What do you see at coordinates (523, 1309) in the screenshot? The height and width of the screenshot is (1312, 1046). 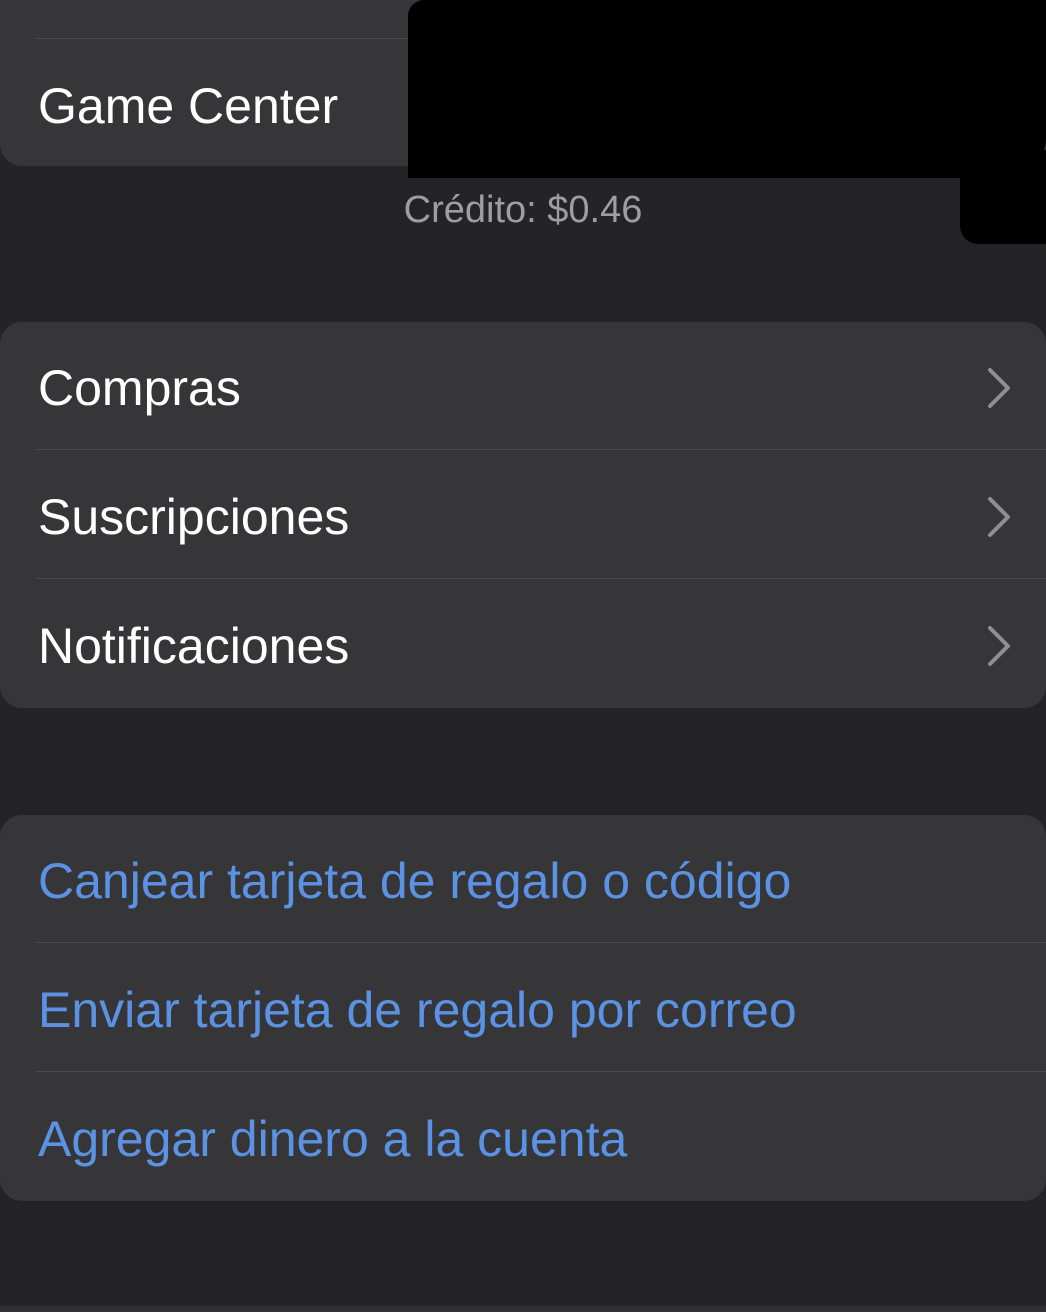 I see `bottom-edge` at bounding box center [523, 1309].